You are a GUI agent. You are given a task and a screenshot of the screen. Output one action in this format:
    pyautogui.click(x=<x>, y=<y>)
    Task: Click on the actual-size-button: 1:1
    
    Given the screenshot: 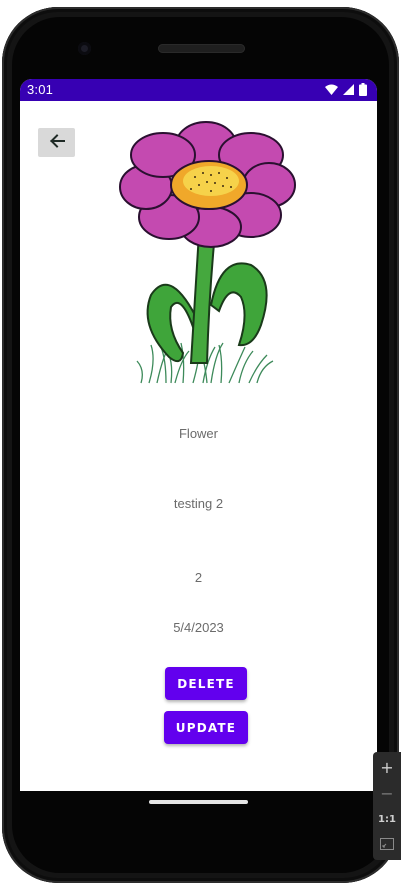 What is the action you would take?
    pyautogui.click(x=387, y=819)
    